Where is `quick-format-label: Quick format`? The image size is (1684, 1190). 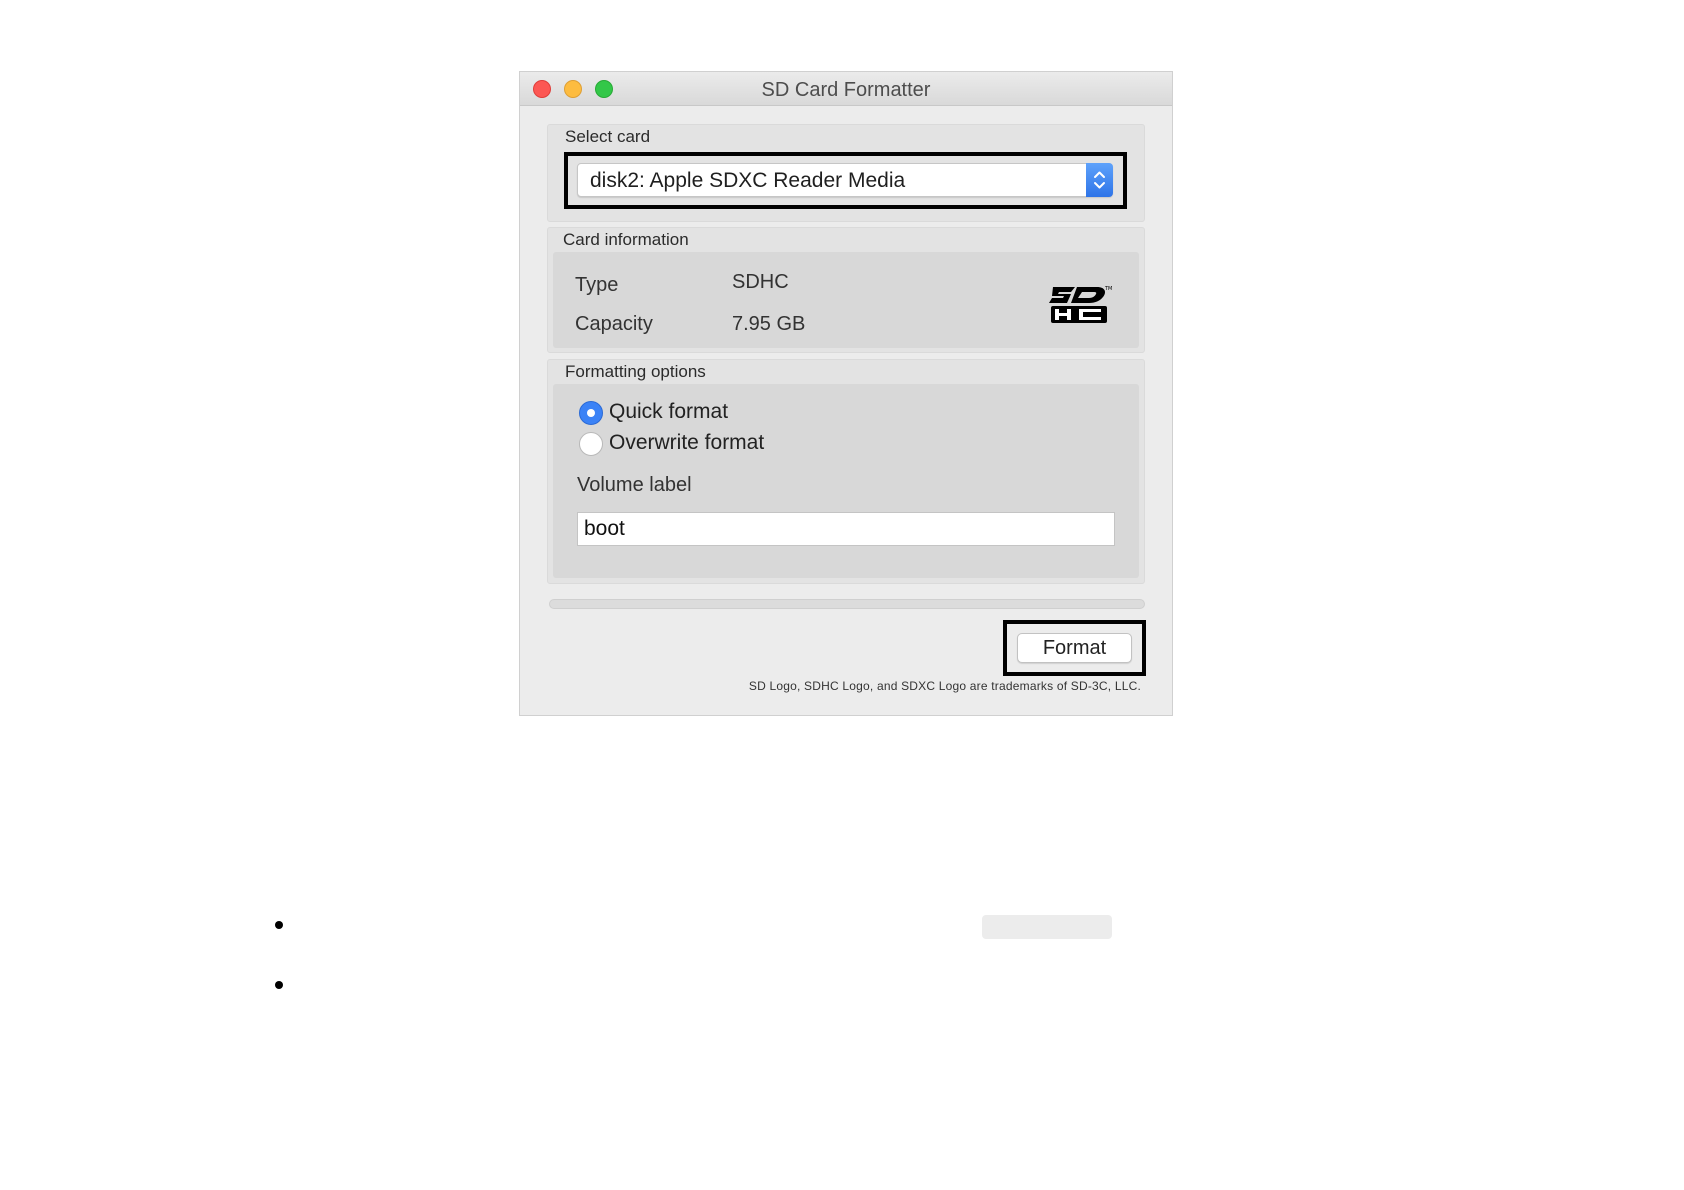 quick-format-label: Quick format is located at coordinates (668, 412).